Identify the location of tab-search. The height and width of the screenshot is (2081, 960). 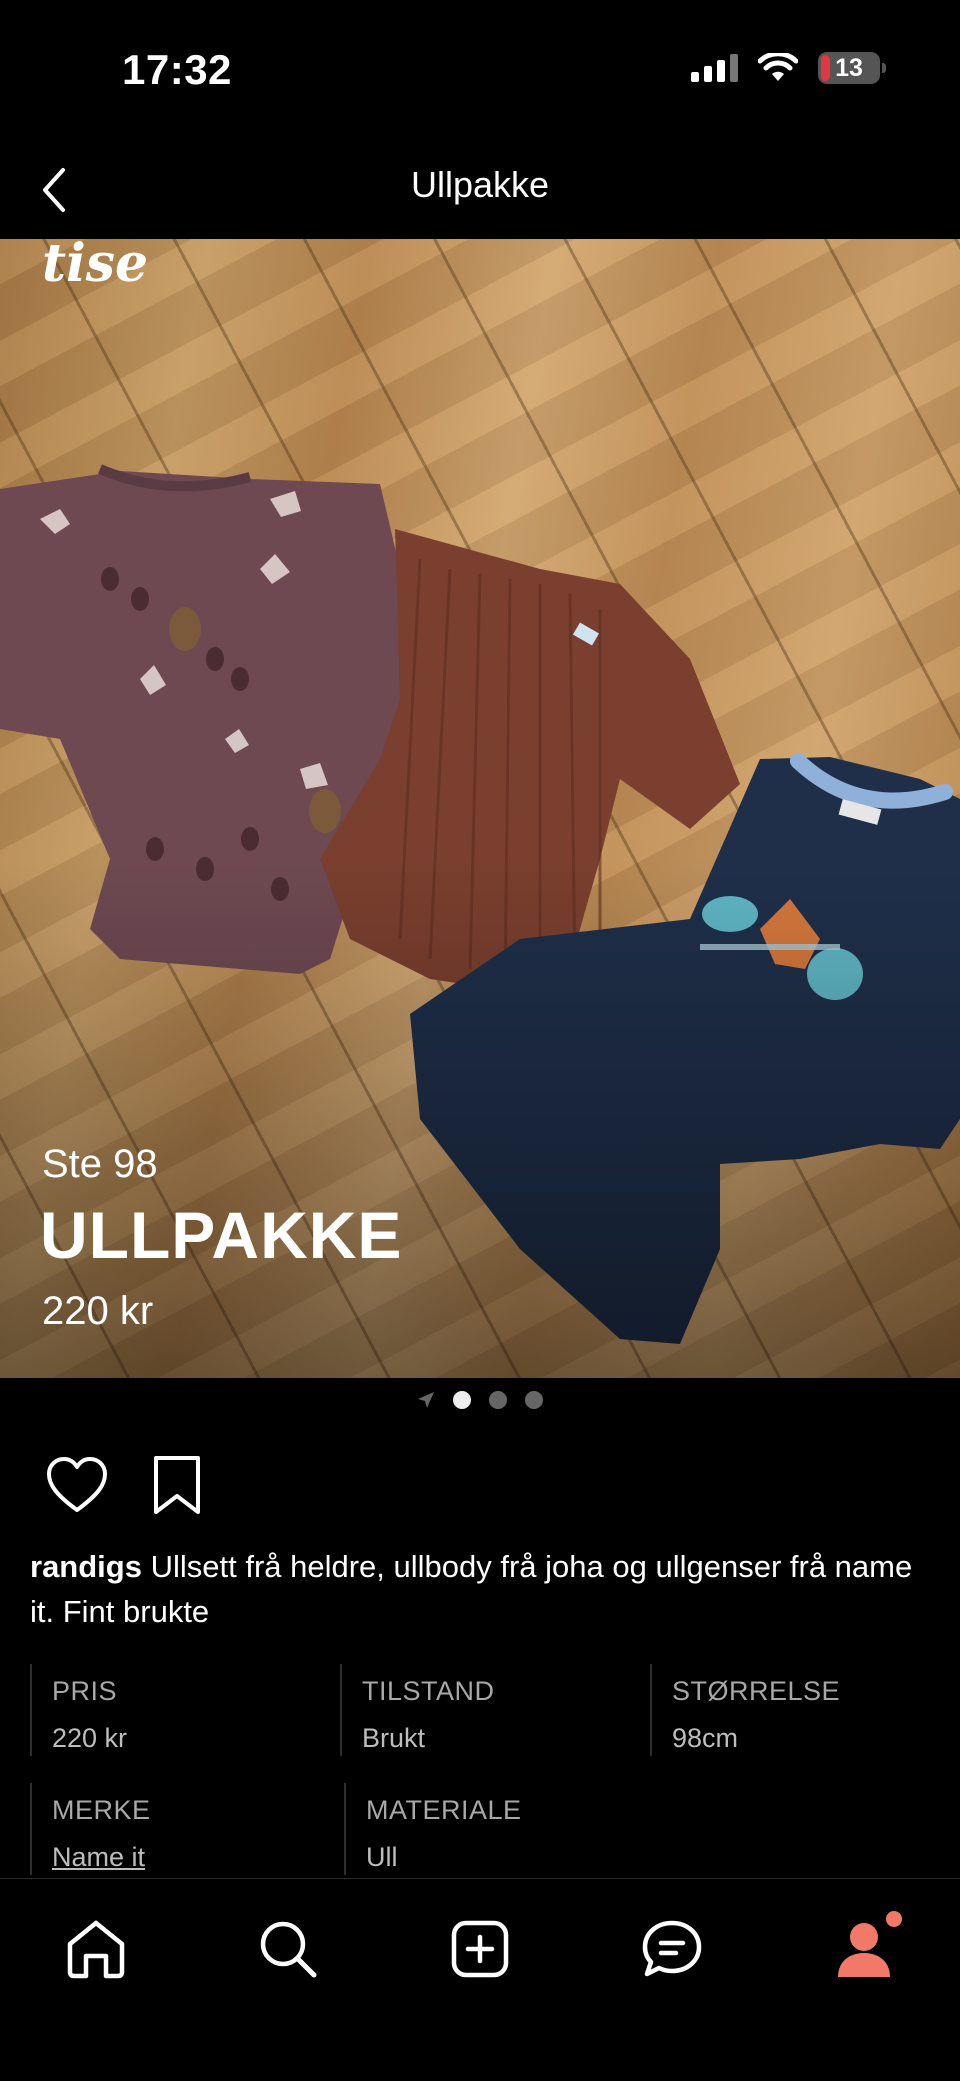
(288, 1949).